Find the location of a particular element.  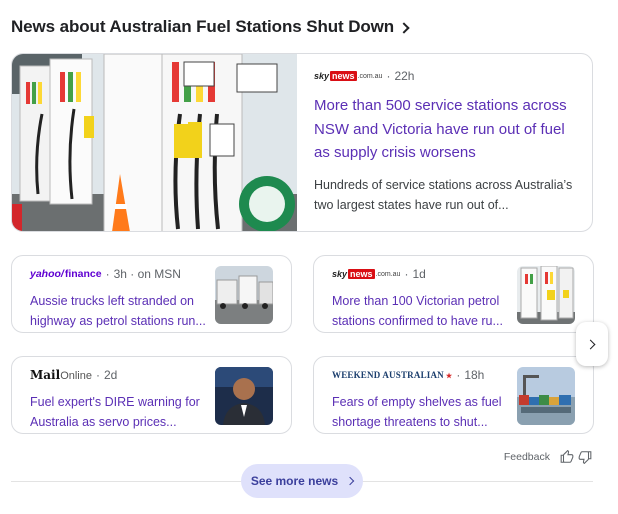

news-meta: 2d is located at coordinates (110, 375).